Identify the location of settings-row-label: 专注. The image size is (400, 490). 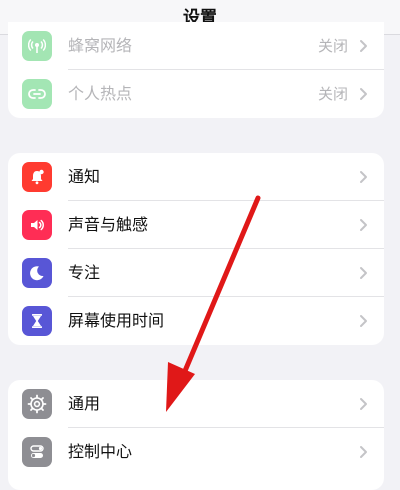
(84, 272).